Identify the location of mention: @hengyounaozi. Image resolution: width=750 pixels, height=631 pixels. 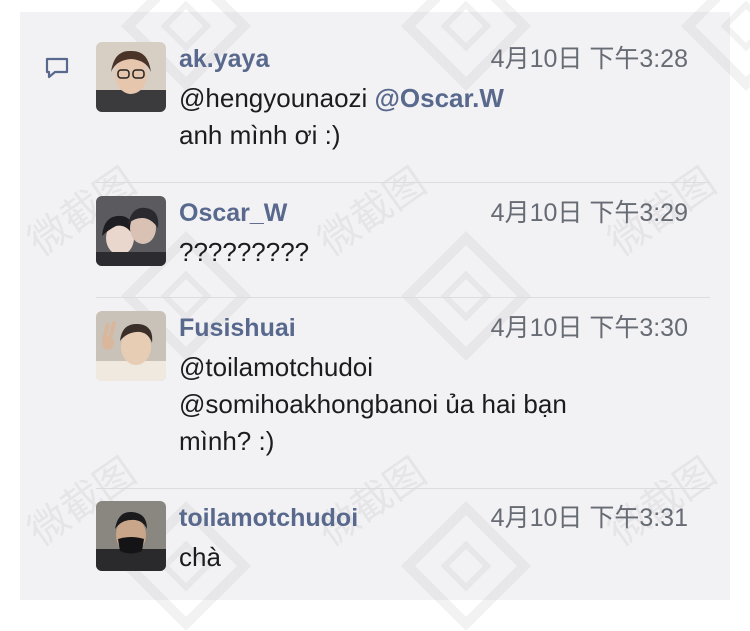
(273, 98).